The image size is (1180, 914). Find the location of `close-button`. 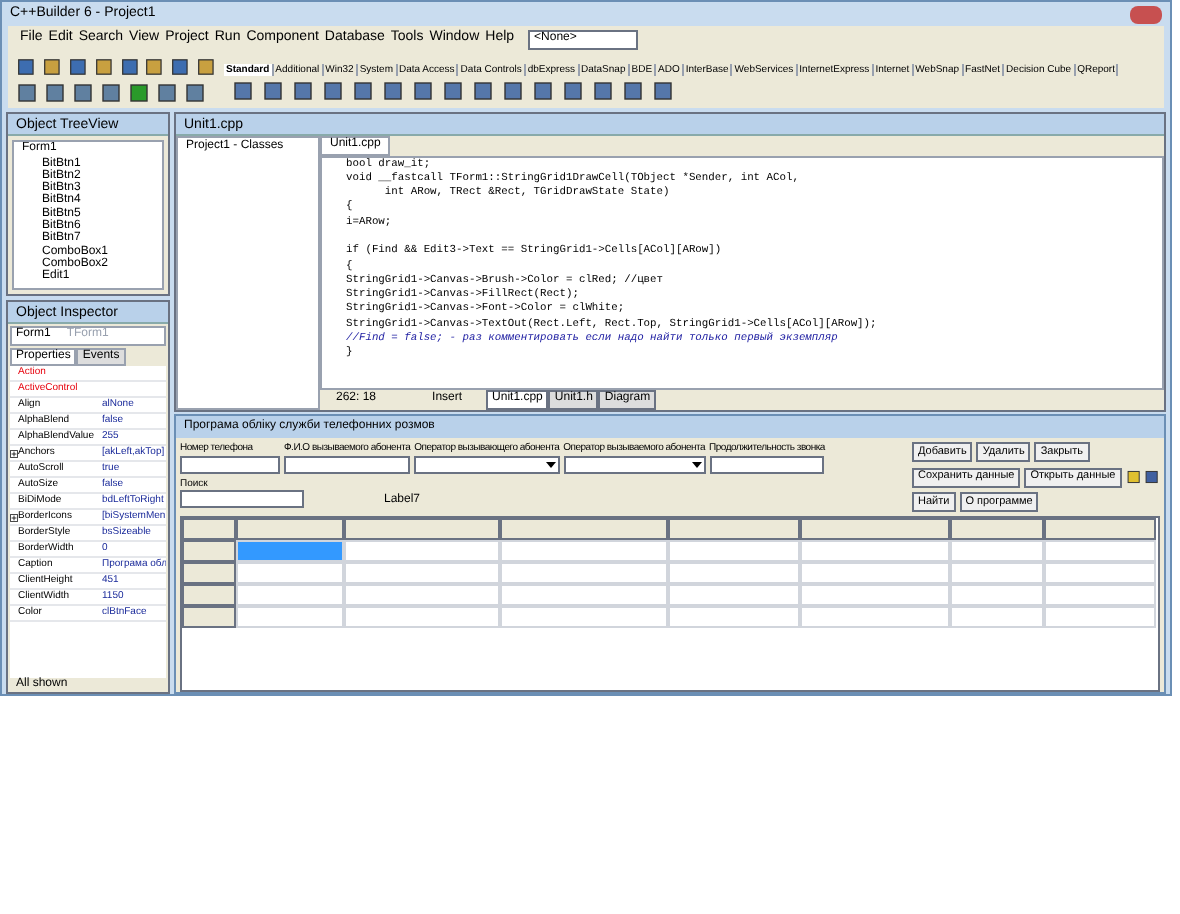

close-button is located at coordinates (1146, 14).